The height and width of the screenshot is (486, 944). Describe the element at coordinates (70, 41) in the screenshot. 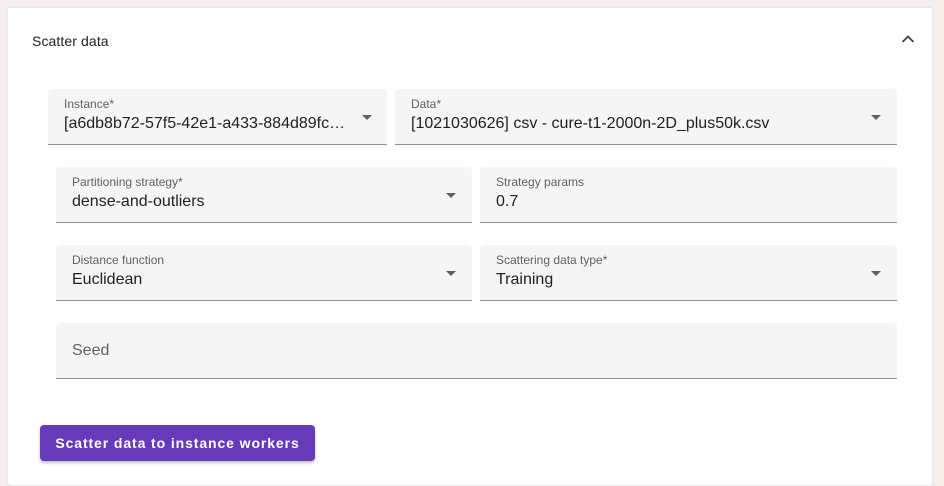

I see `panel-title: Scatter data` at that location.